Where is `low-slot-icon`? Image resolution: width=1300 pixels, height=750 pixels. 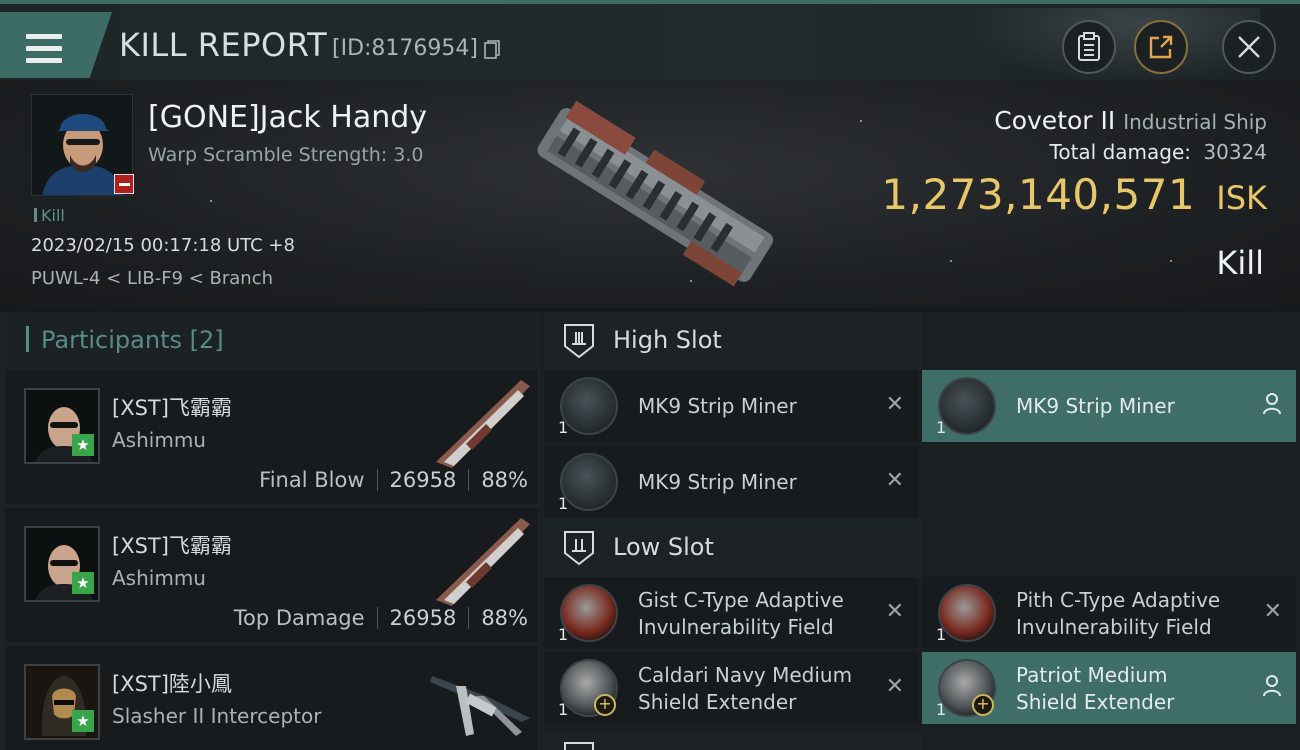
low-slot-icon is located at coordinates (579, 548).